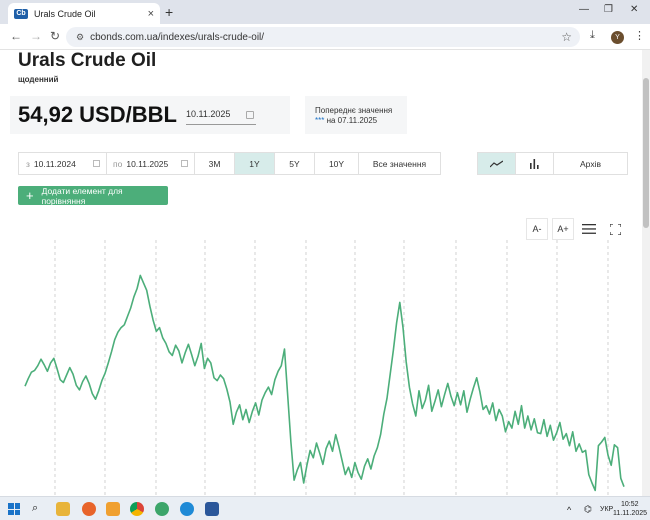 This screenshot has width=650, height=520. What do you see at coordinates (639, 35) in the screenshot?
I see `menu-icon: ⋮` at bounding box center [639, 35].